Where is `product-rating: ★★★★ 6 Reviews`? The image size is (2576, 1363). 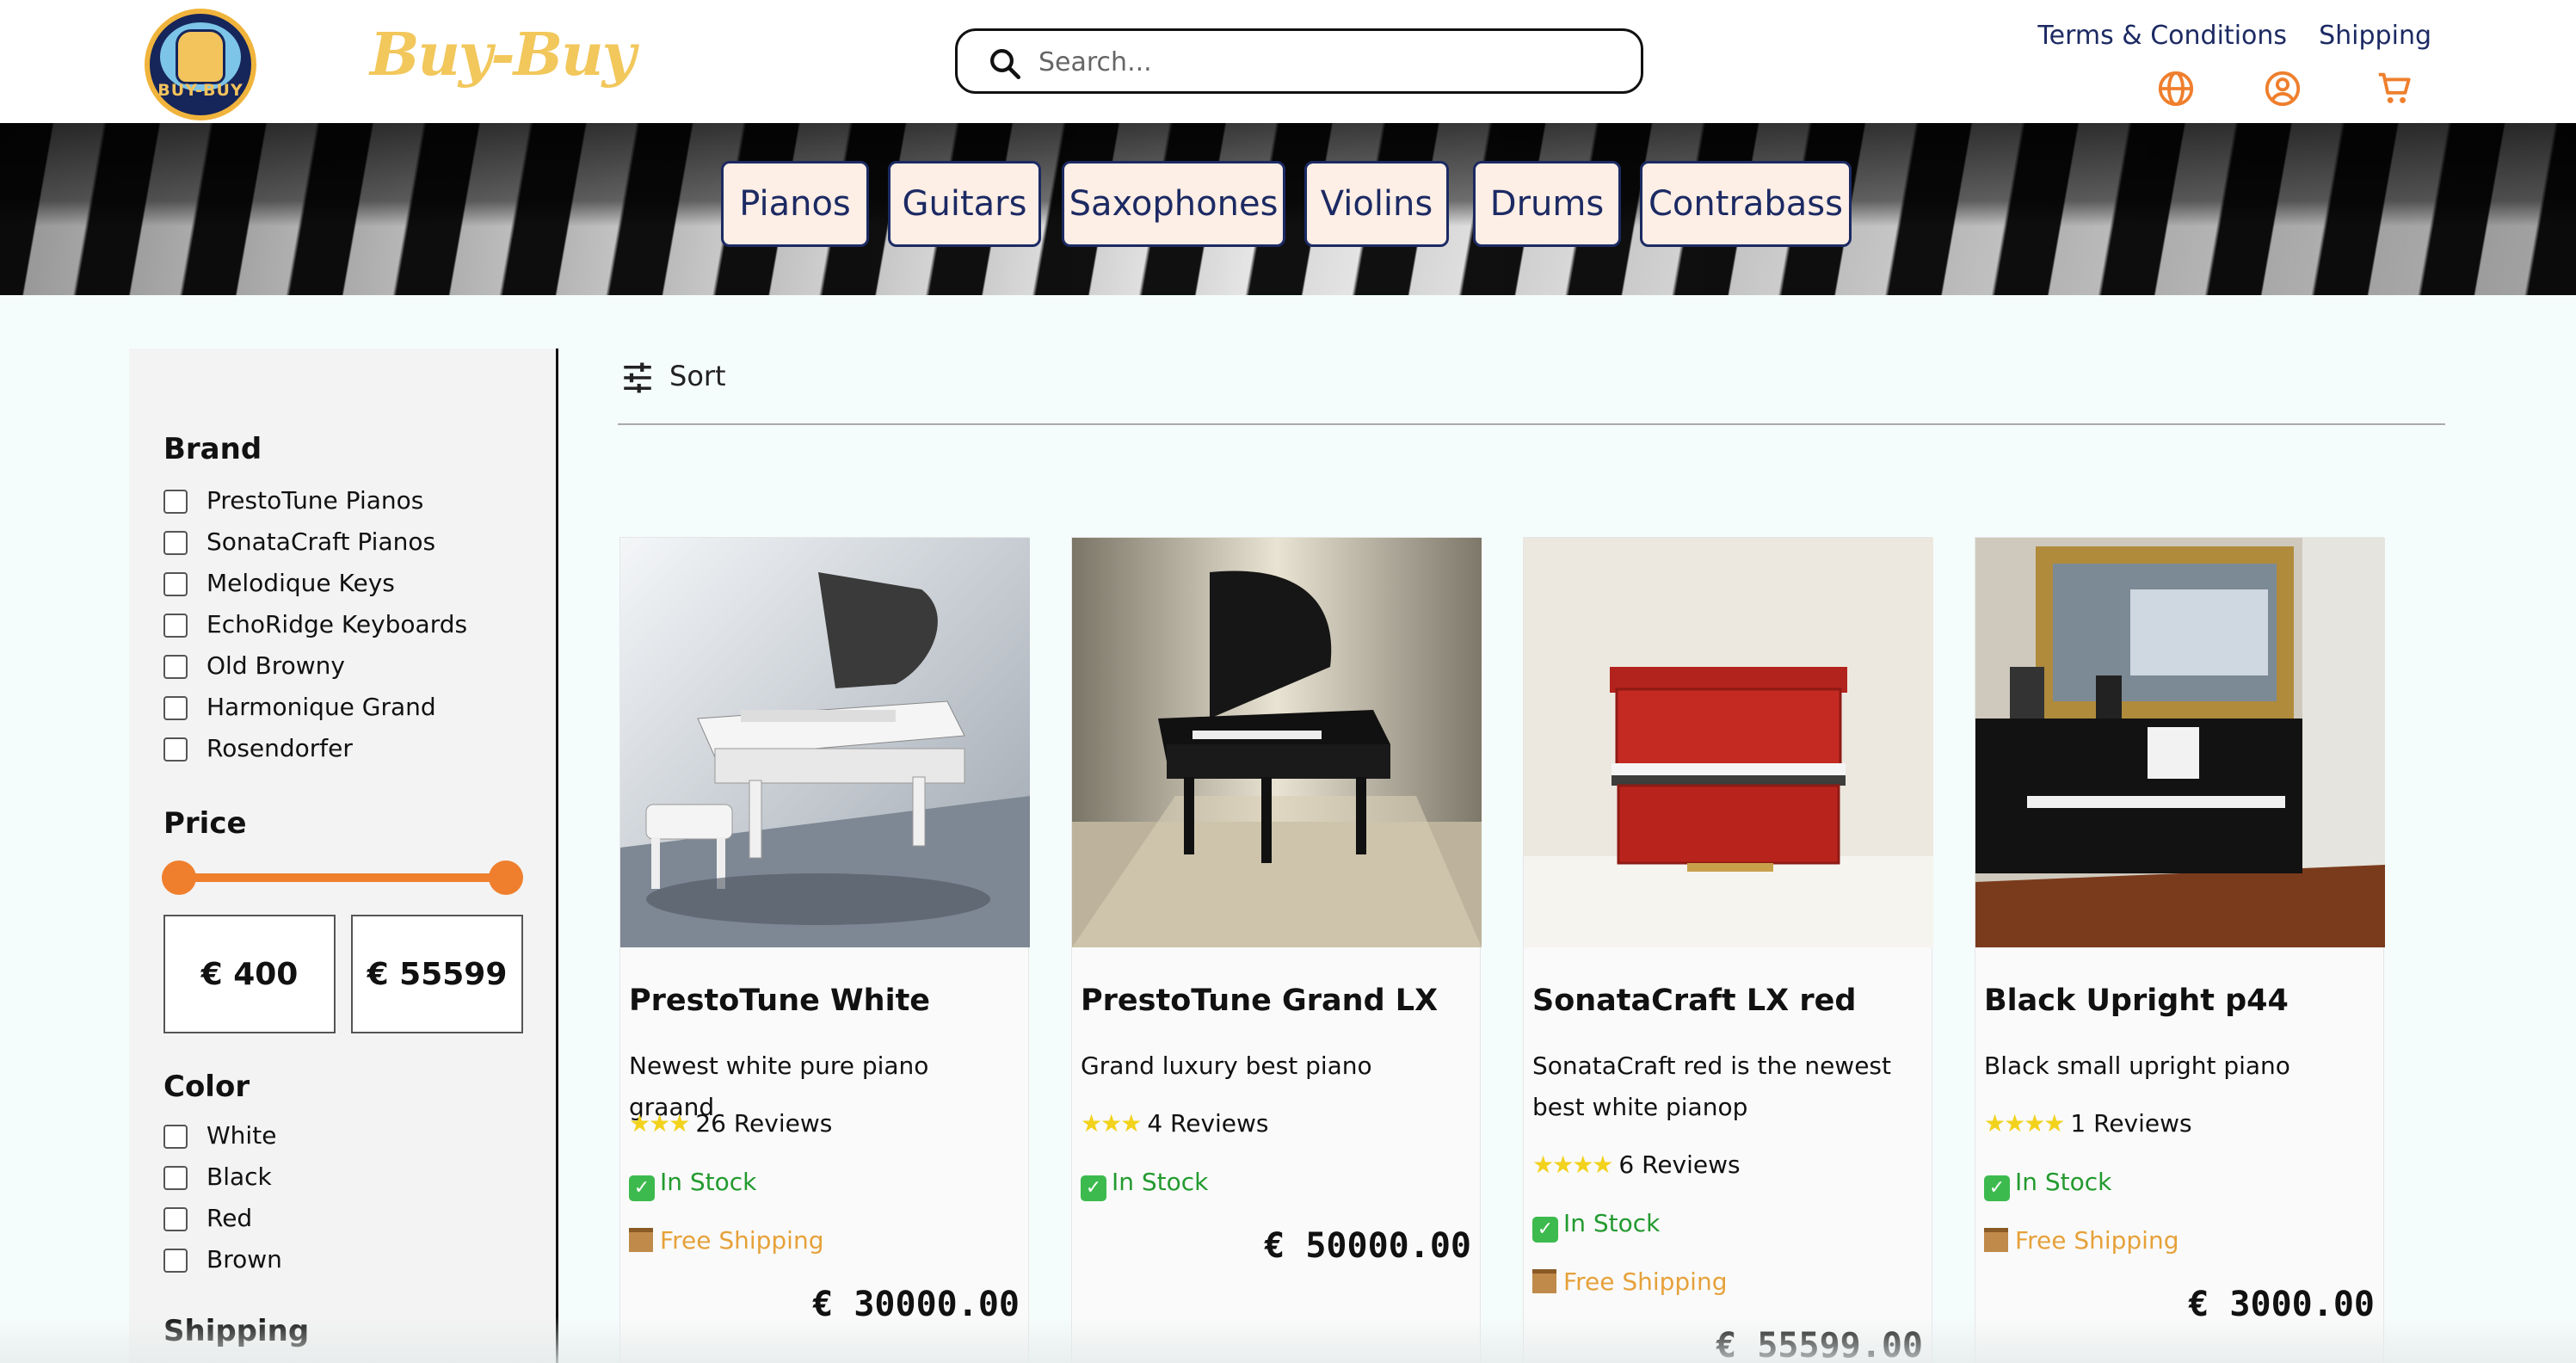
product-rating: ★★★★ 6 Reviews is located at coordinates (1636, 1168).